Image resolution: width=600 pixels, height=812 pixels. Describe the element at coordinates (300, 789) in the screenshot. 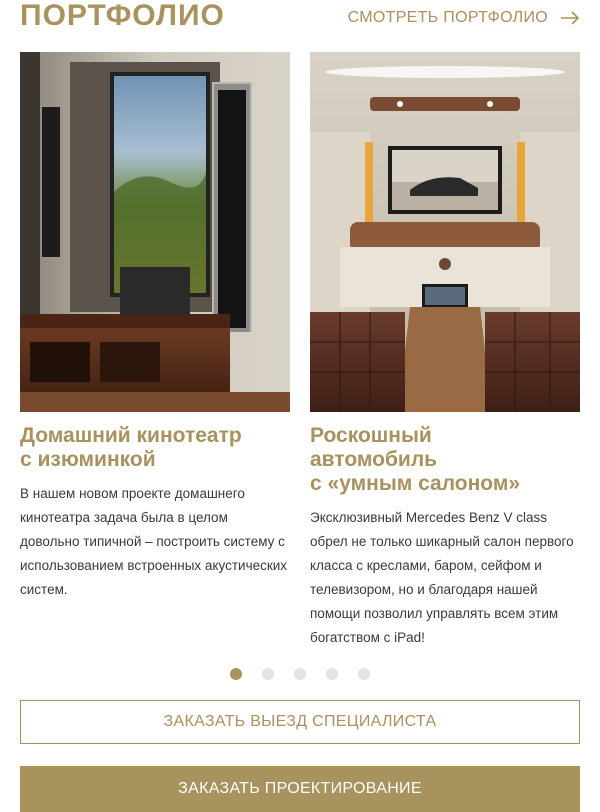

I see `order-design-button: ЗАКАЗАТЬ ПРОЕКТИРОВАНИЕ` at that location.